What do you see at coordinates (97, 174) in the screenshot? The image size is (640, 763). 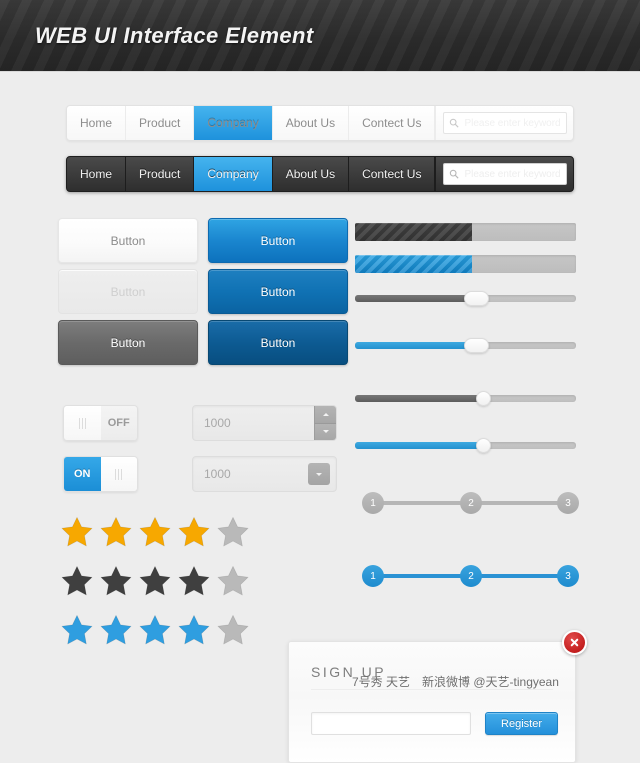 I see `nav-item-home-dark: Home` at bounding box center [97, 174].